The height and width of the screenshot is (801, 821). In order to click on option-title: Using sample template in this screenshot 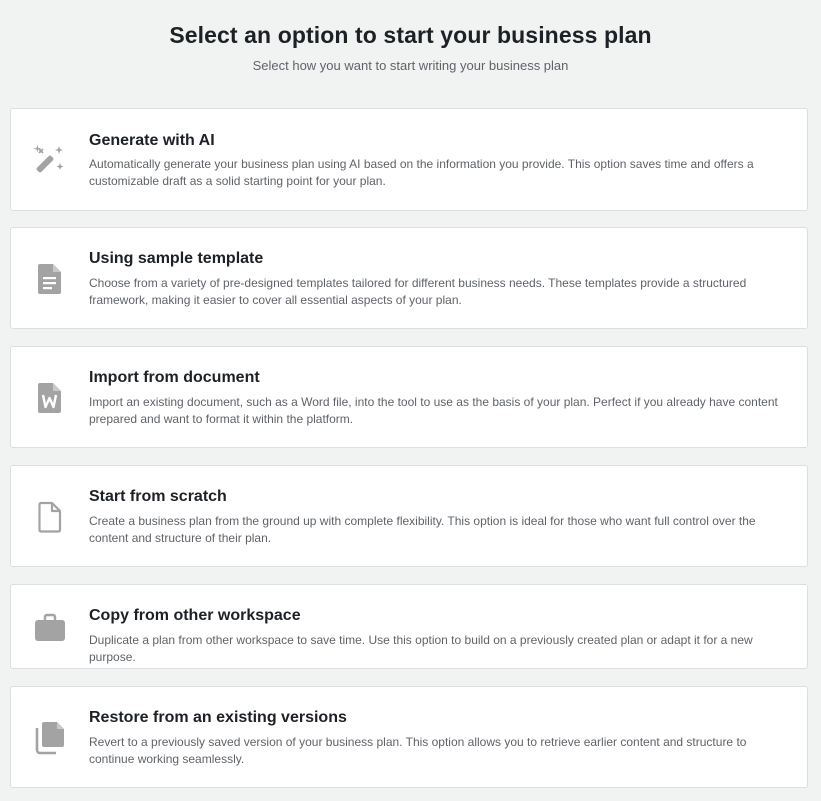, I will do `click(176, 258)`.